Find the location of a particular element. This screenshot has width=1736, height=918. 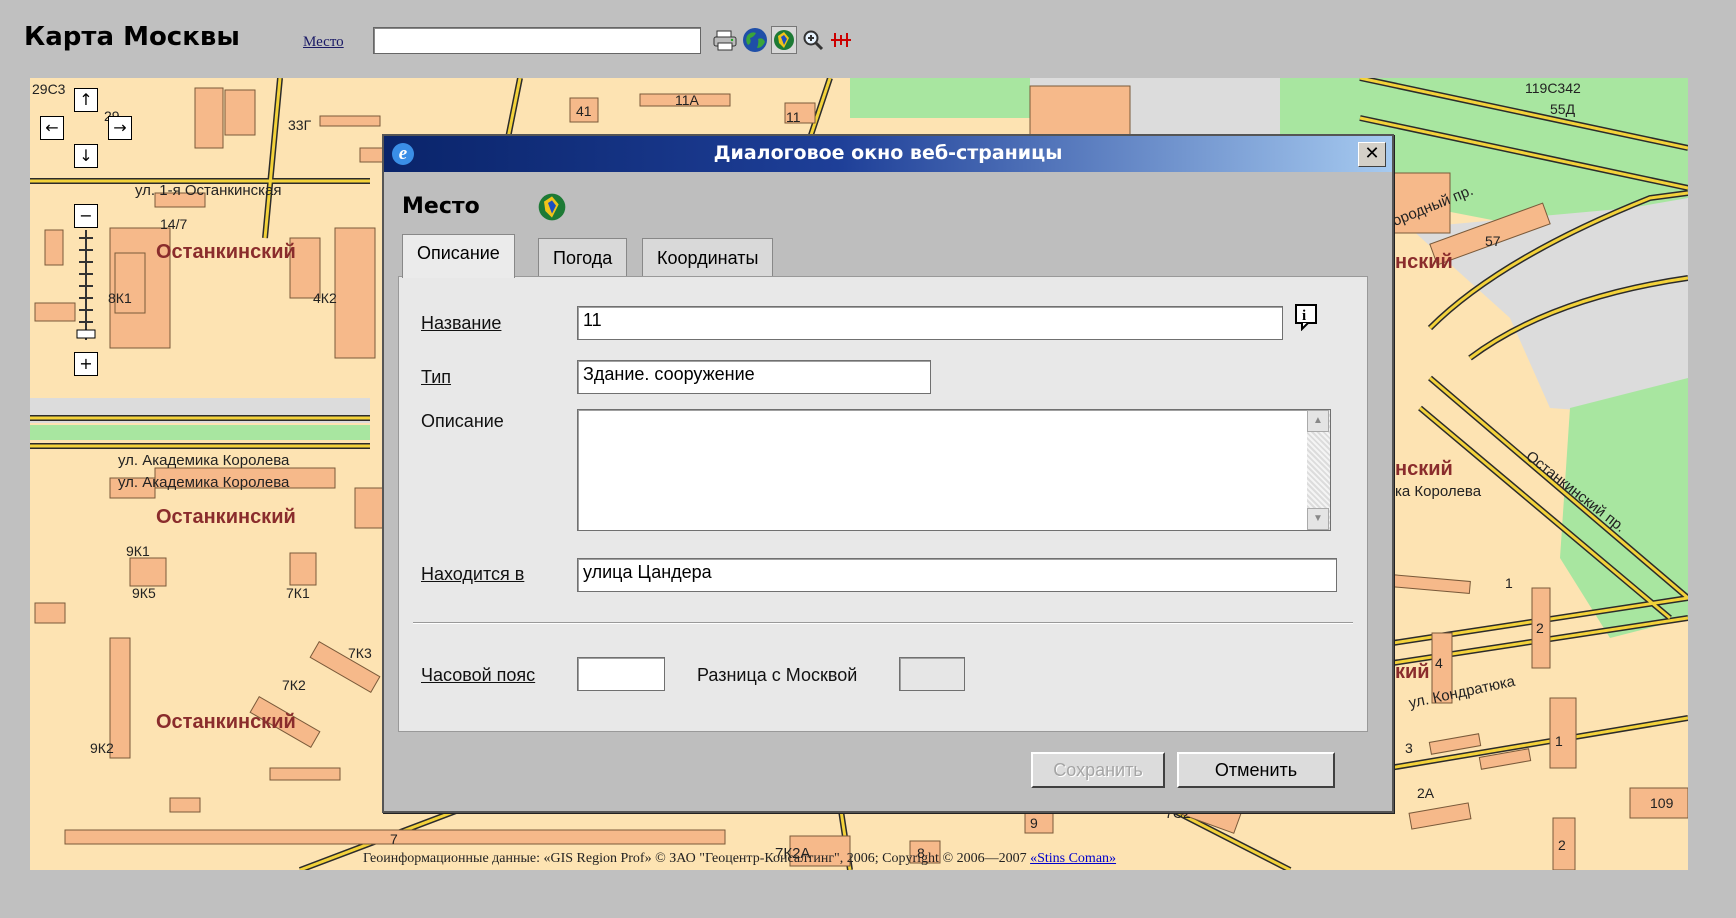

save-button: Сохранить is located at coordinates (1098, 770).